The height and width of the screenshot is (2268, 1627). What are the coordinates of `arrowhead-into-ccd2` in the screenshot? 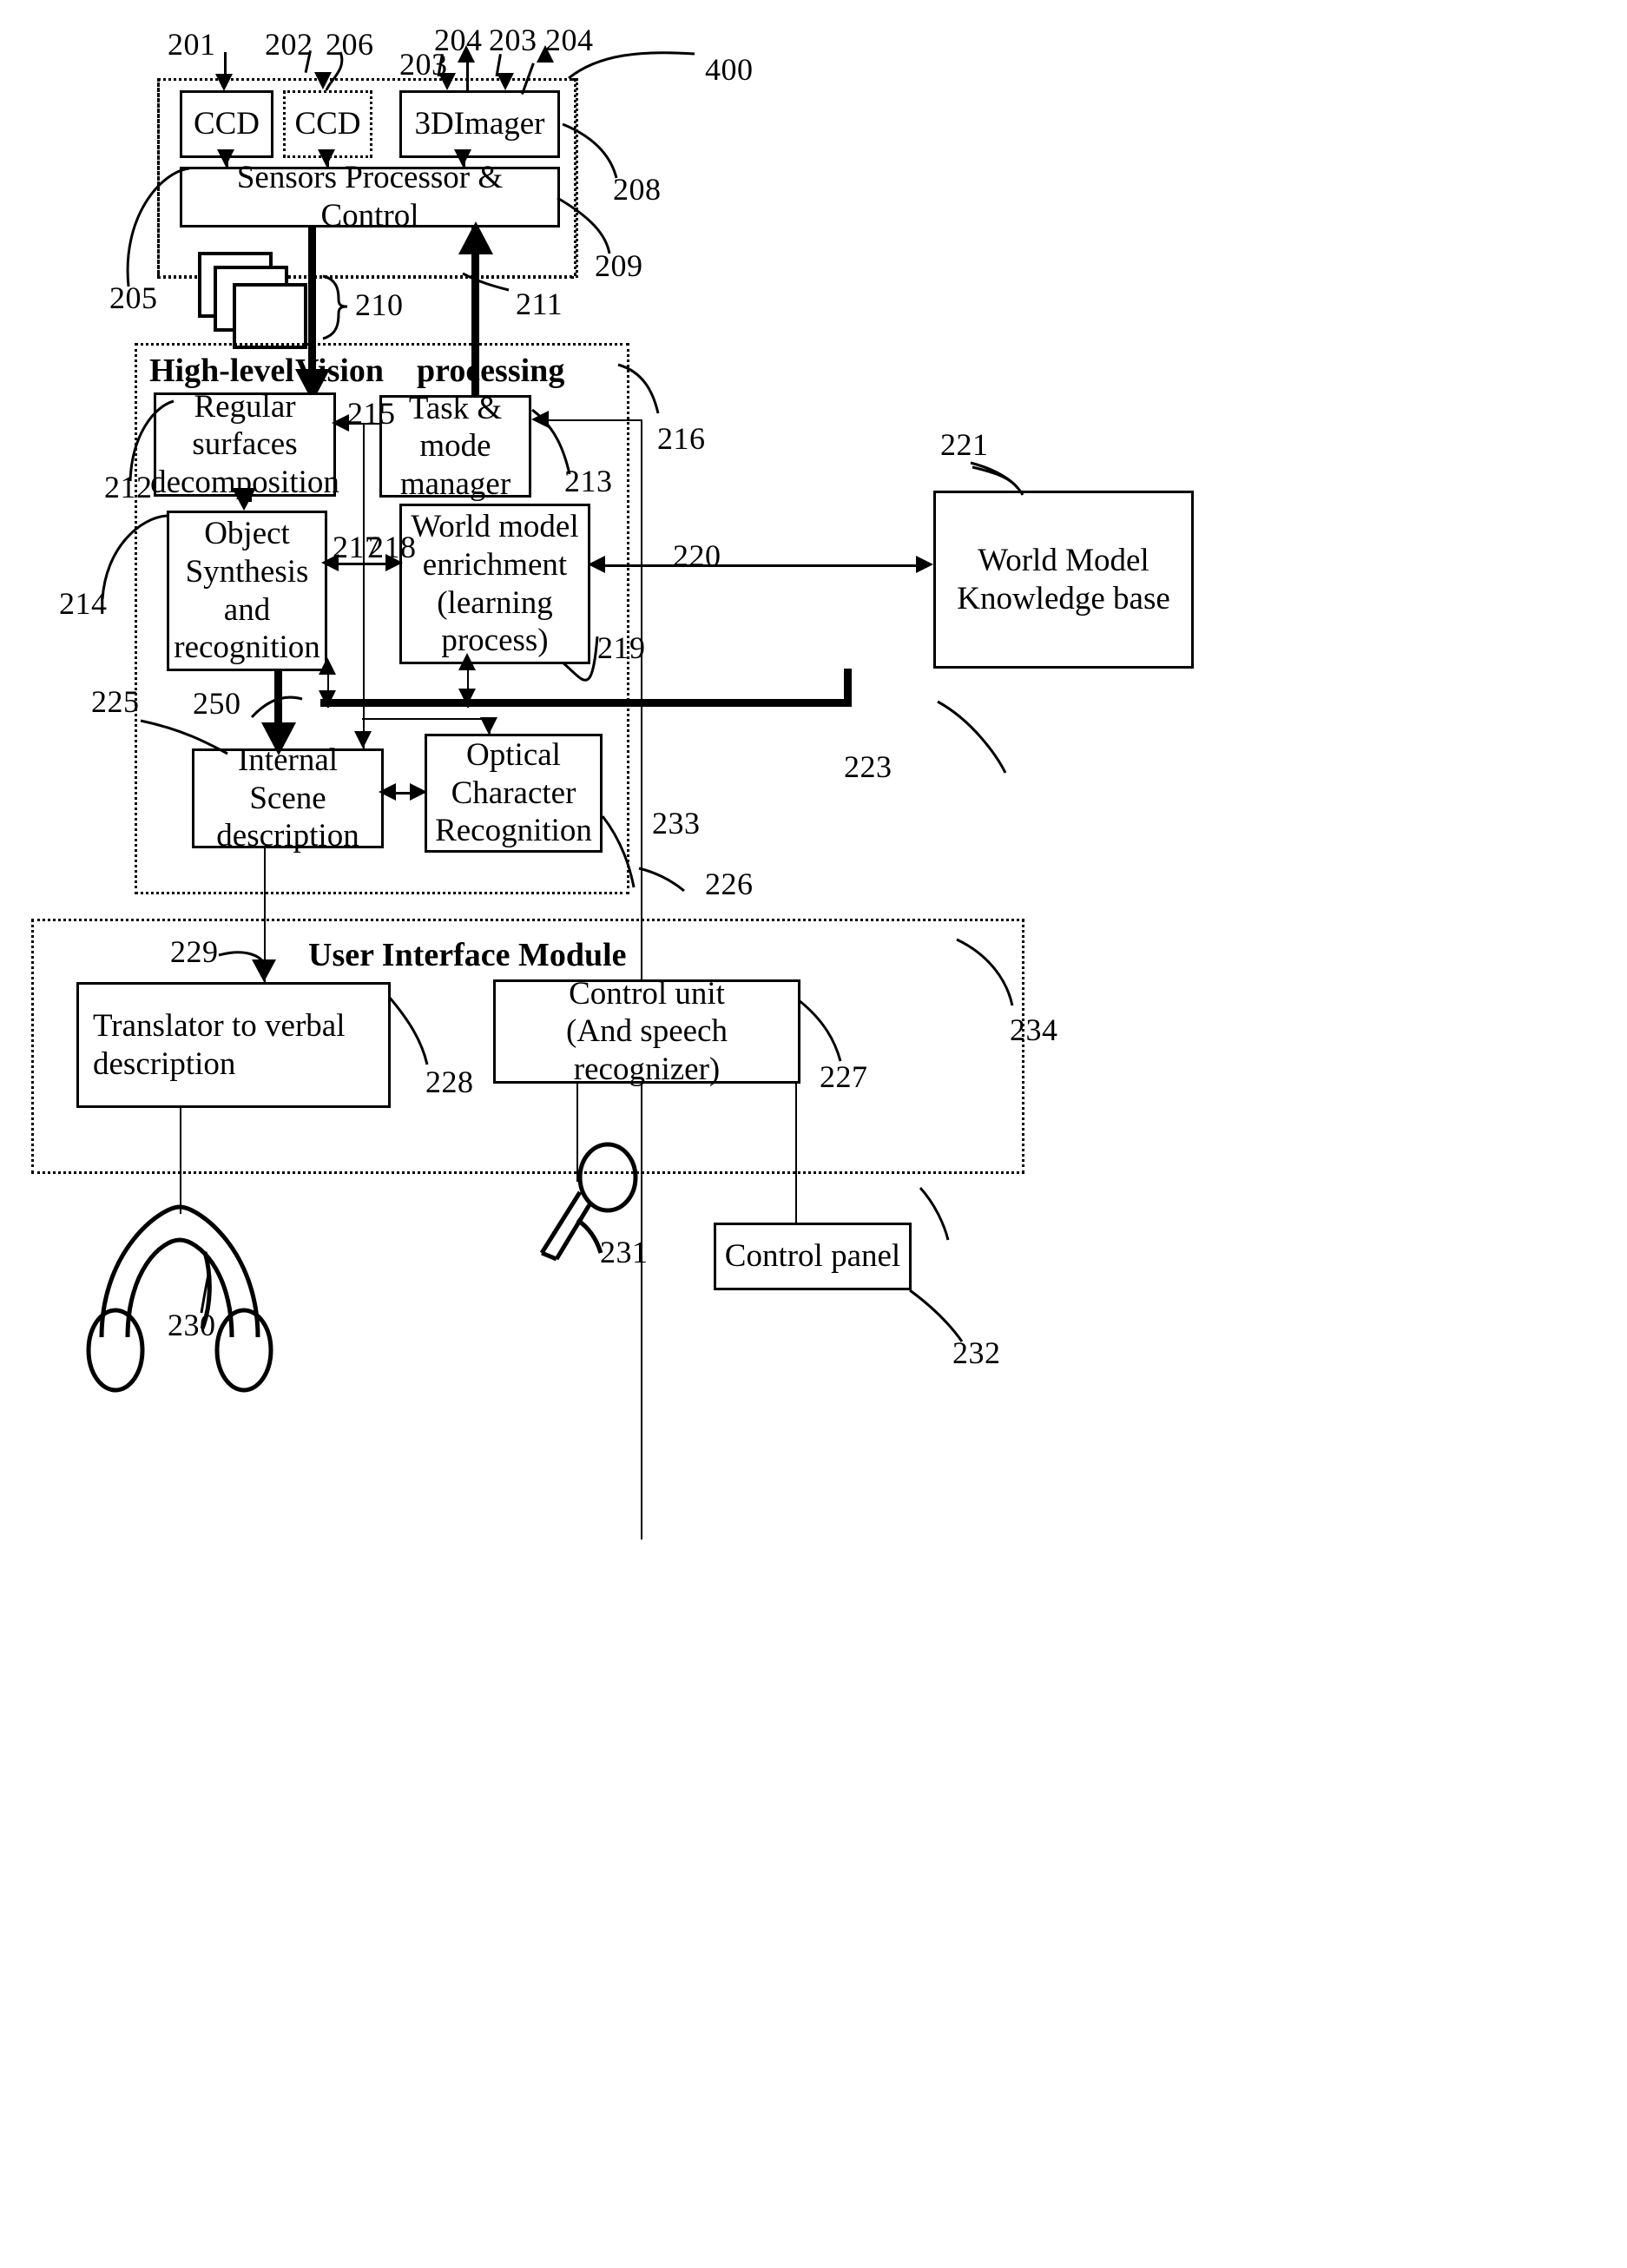 It's located at (323, 81).